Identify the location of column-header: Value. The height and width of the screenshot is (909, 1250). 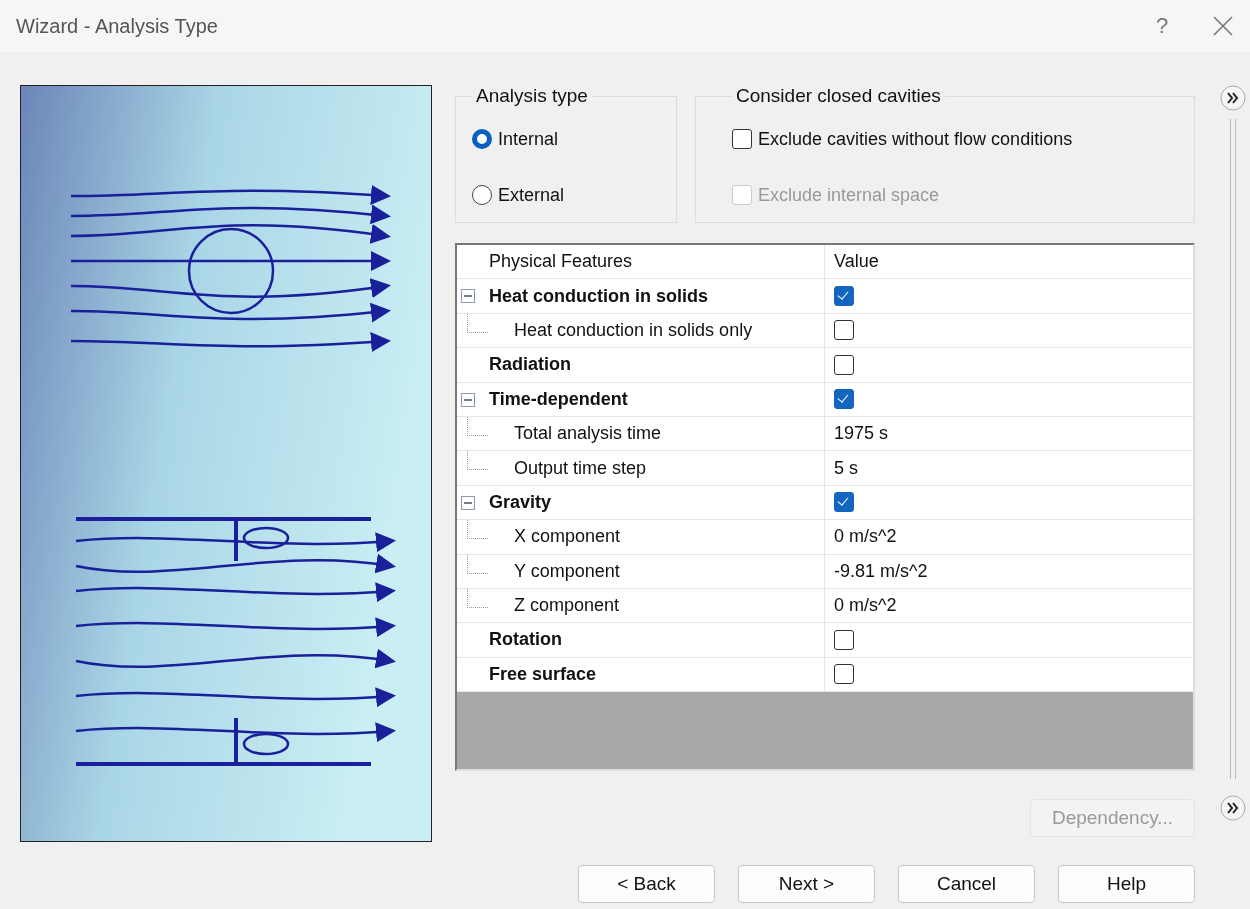
(856, 262).